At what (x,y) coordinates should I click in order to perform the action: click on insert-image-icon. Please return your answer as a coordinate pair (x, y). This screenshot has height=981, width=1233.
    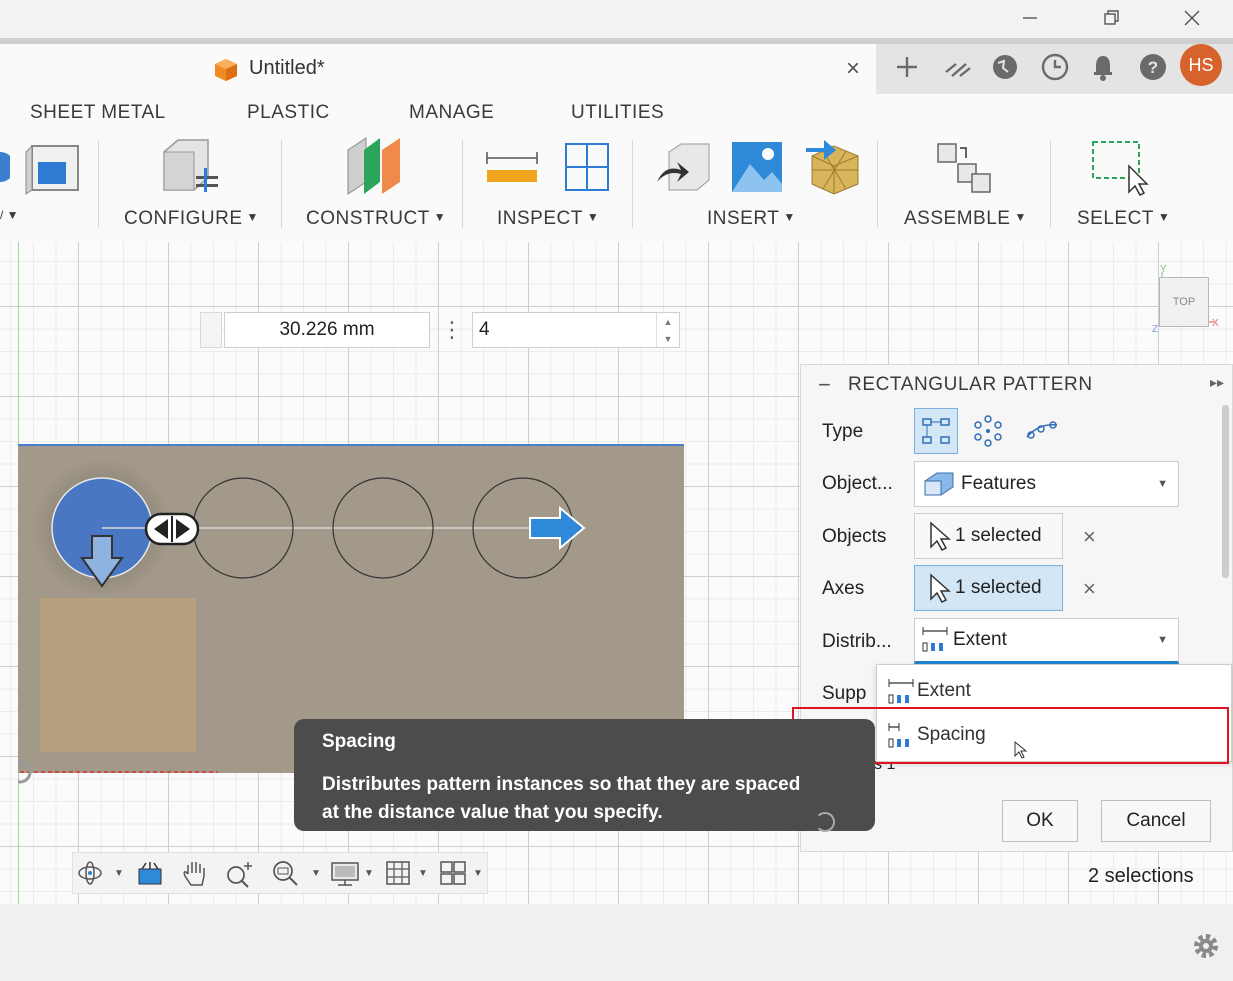
    Looking at the image, I should click on (757, 169).